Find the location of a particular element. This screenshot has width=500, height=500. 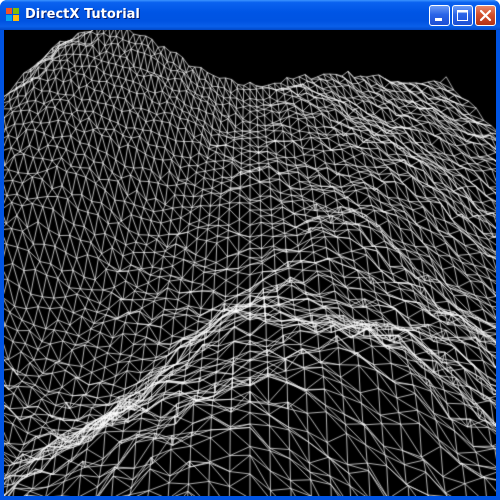

maximize-button is located at coordinates (462, 15).